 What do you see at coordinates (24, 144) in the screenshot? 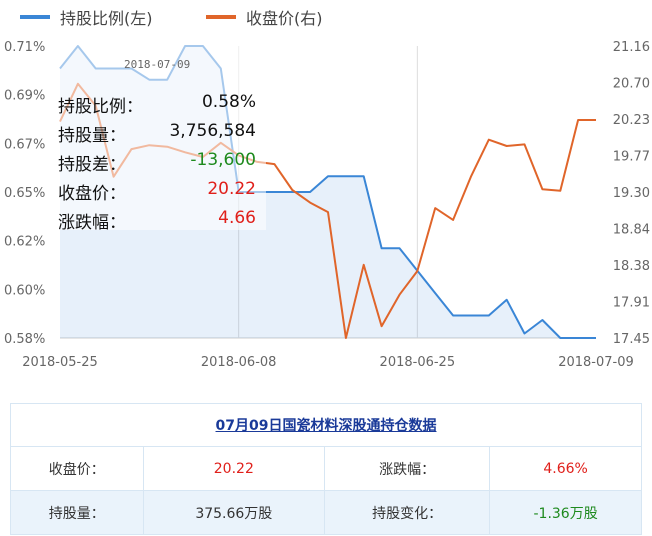
I see `y-left-tick-label: 0.67%` at bounding box center [24, 144].